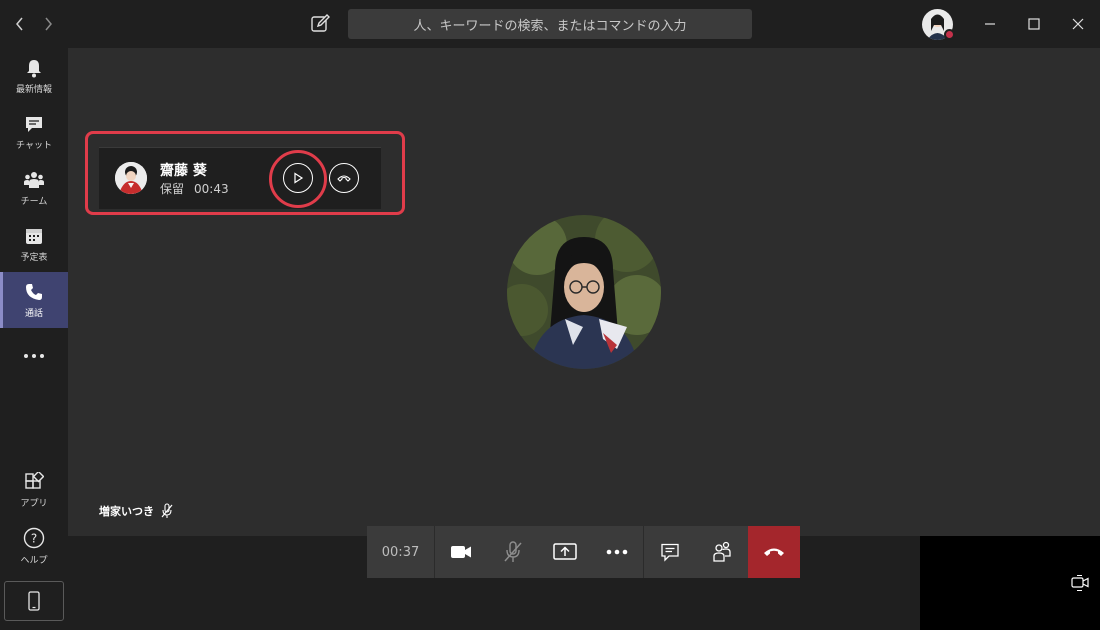 This screenshot has height=630, width=1100. What do you see at coordinates (34, 201) in the screenshot?
I see `rail-label: チーム` at bounding box center [34, 201].